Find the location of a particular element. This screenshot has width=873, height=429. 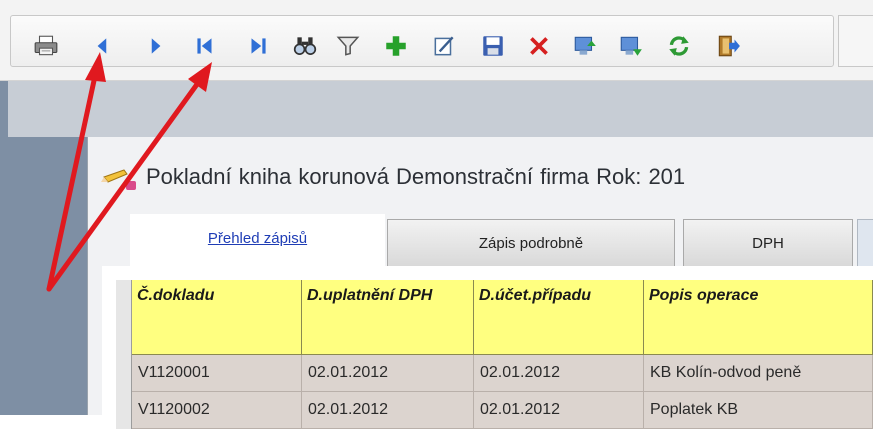

column-header-description: Popis operace is located at coordinates (758, 317).